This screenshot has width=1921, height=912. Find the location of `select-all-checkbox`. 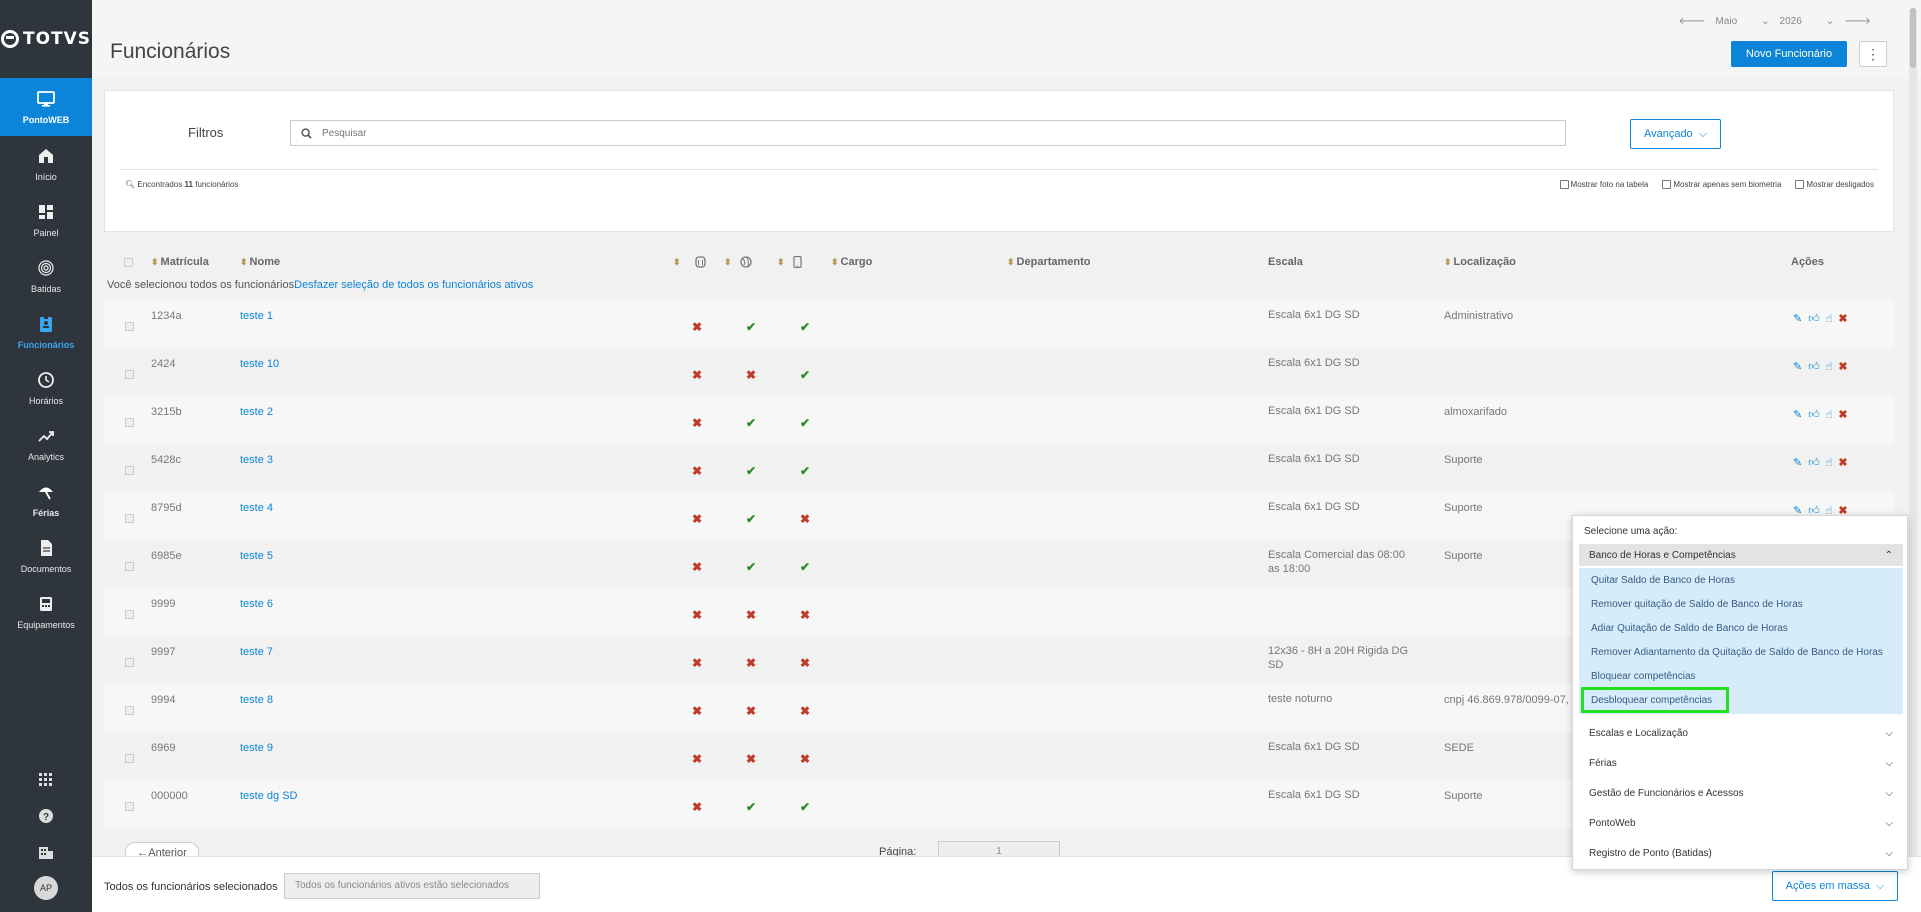

select-all-checkbox is located at coordinates (128, 264).